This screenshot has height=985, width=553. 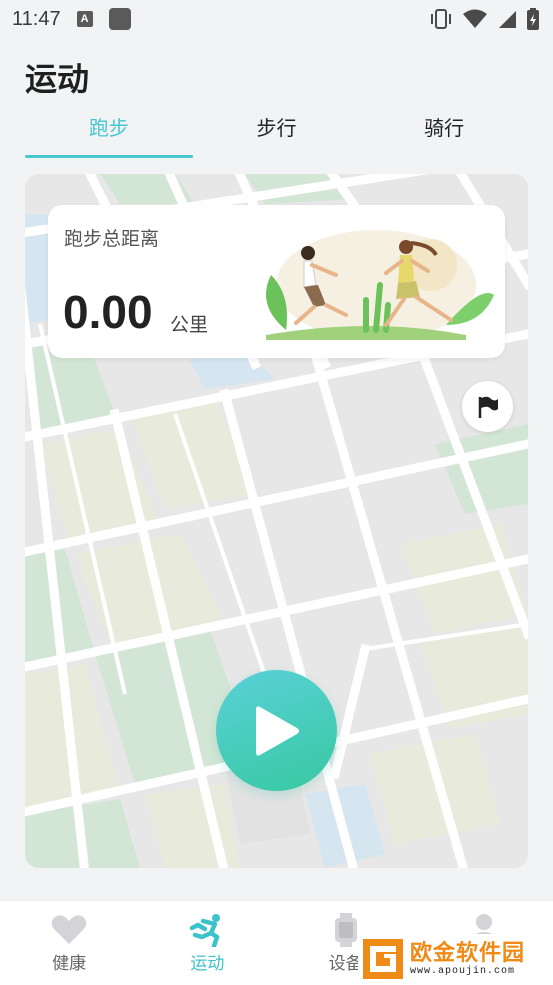 I want to click on signal-icon, so click(x=507, y=19).